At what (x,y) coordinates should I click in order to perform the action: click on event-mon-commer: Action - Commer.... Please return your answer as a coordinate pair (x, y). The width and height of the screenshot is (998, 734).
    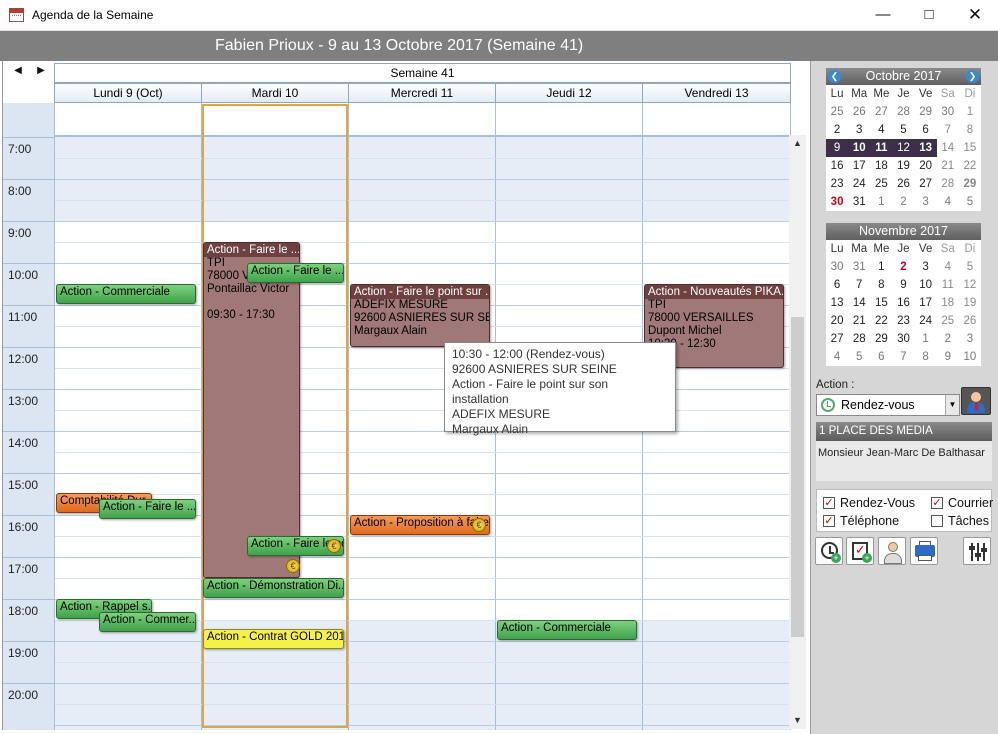
    Looking at the image, I should click on (147, 622).